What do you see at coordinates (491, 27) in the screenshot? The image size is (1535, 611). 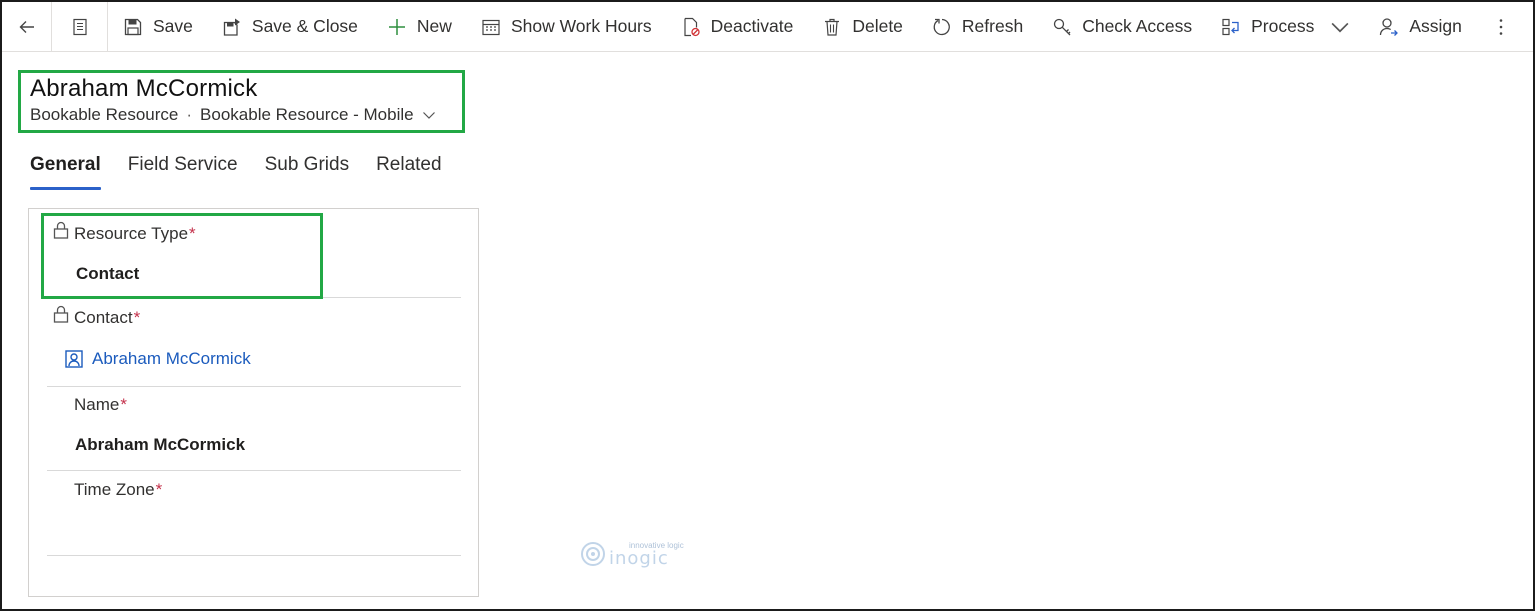 I see `calendar-icon` at bounding box center [491, 27].